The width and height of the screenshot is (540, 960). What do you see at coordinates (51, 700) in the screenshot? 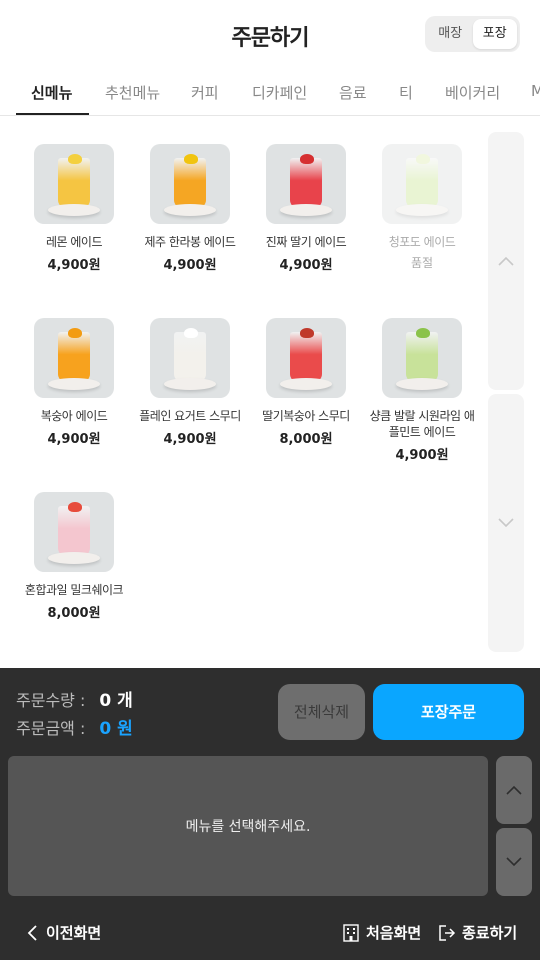
I see `order-quantity-label: 주문수량 :` at bounding box center [51, 700].